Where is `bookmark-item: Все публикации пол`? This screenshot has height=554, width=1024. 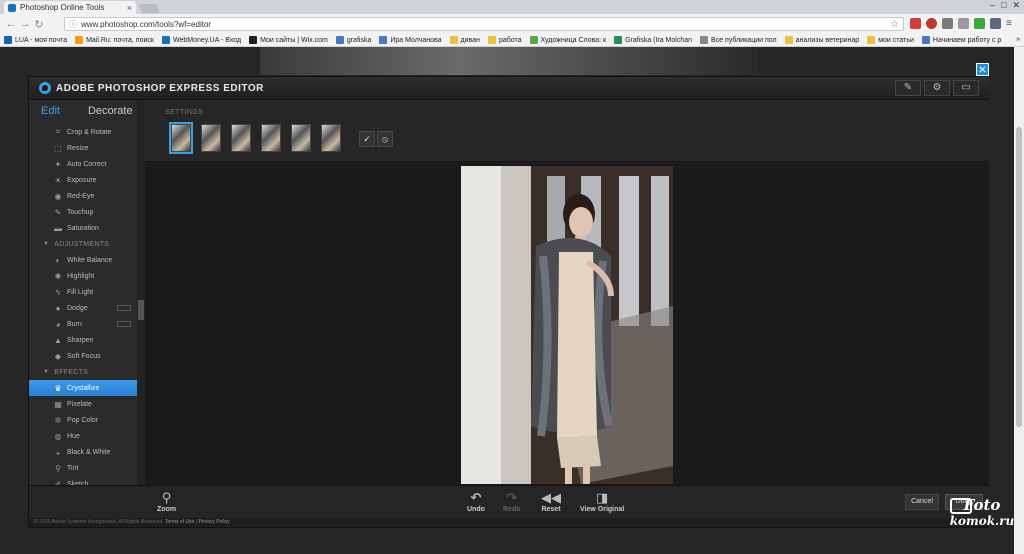 bookmark-item: Все публикации пол is located at coordinates (738, 40).